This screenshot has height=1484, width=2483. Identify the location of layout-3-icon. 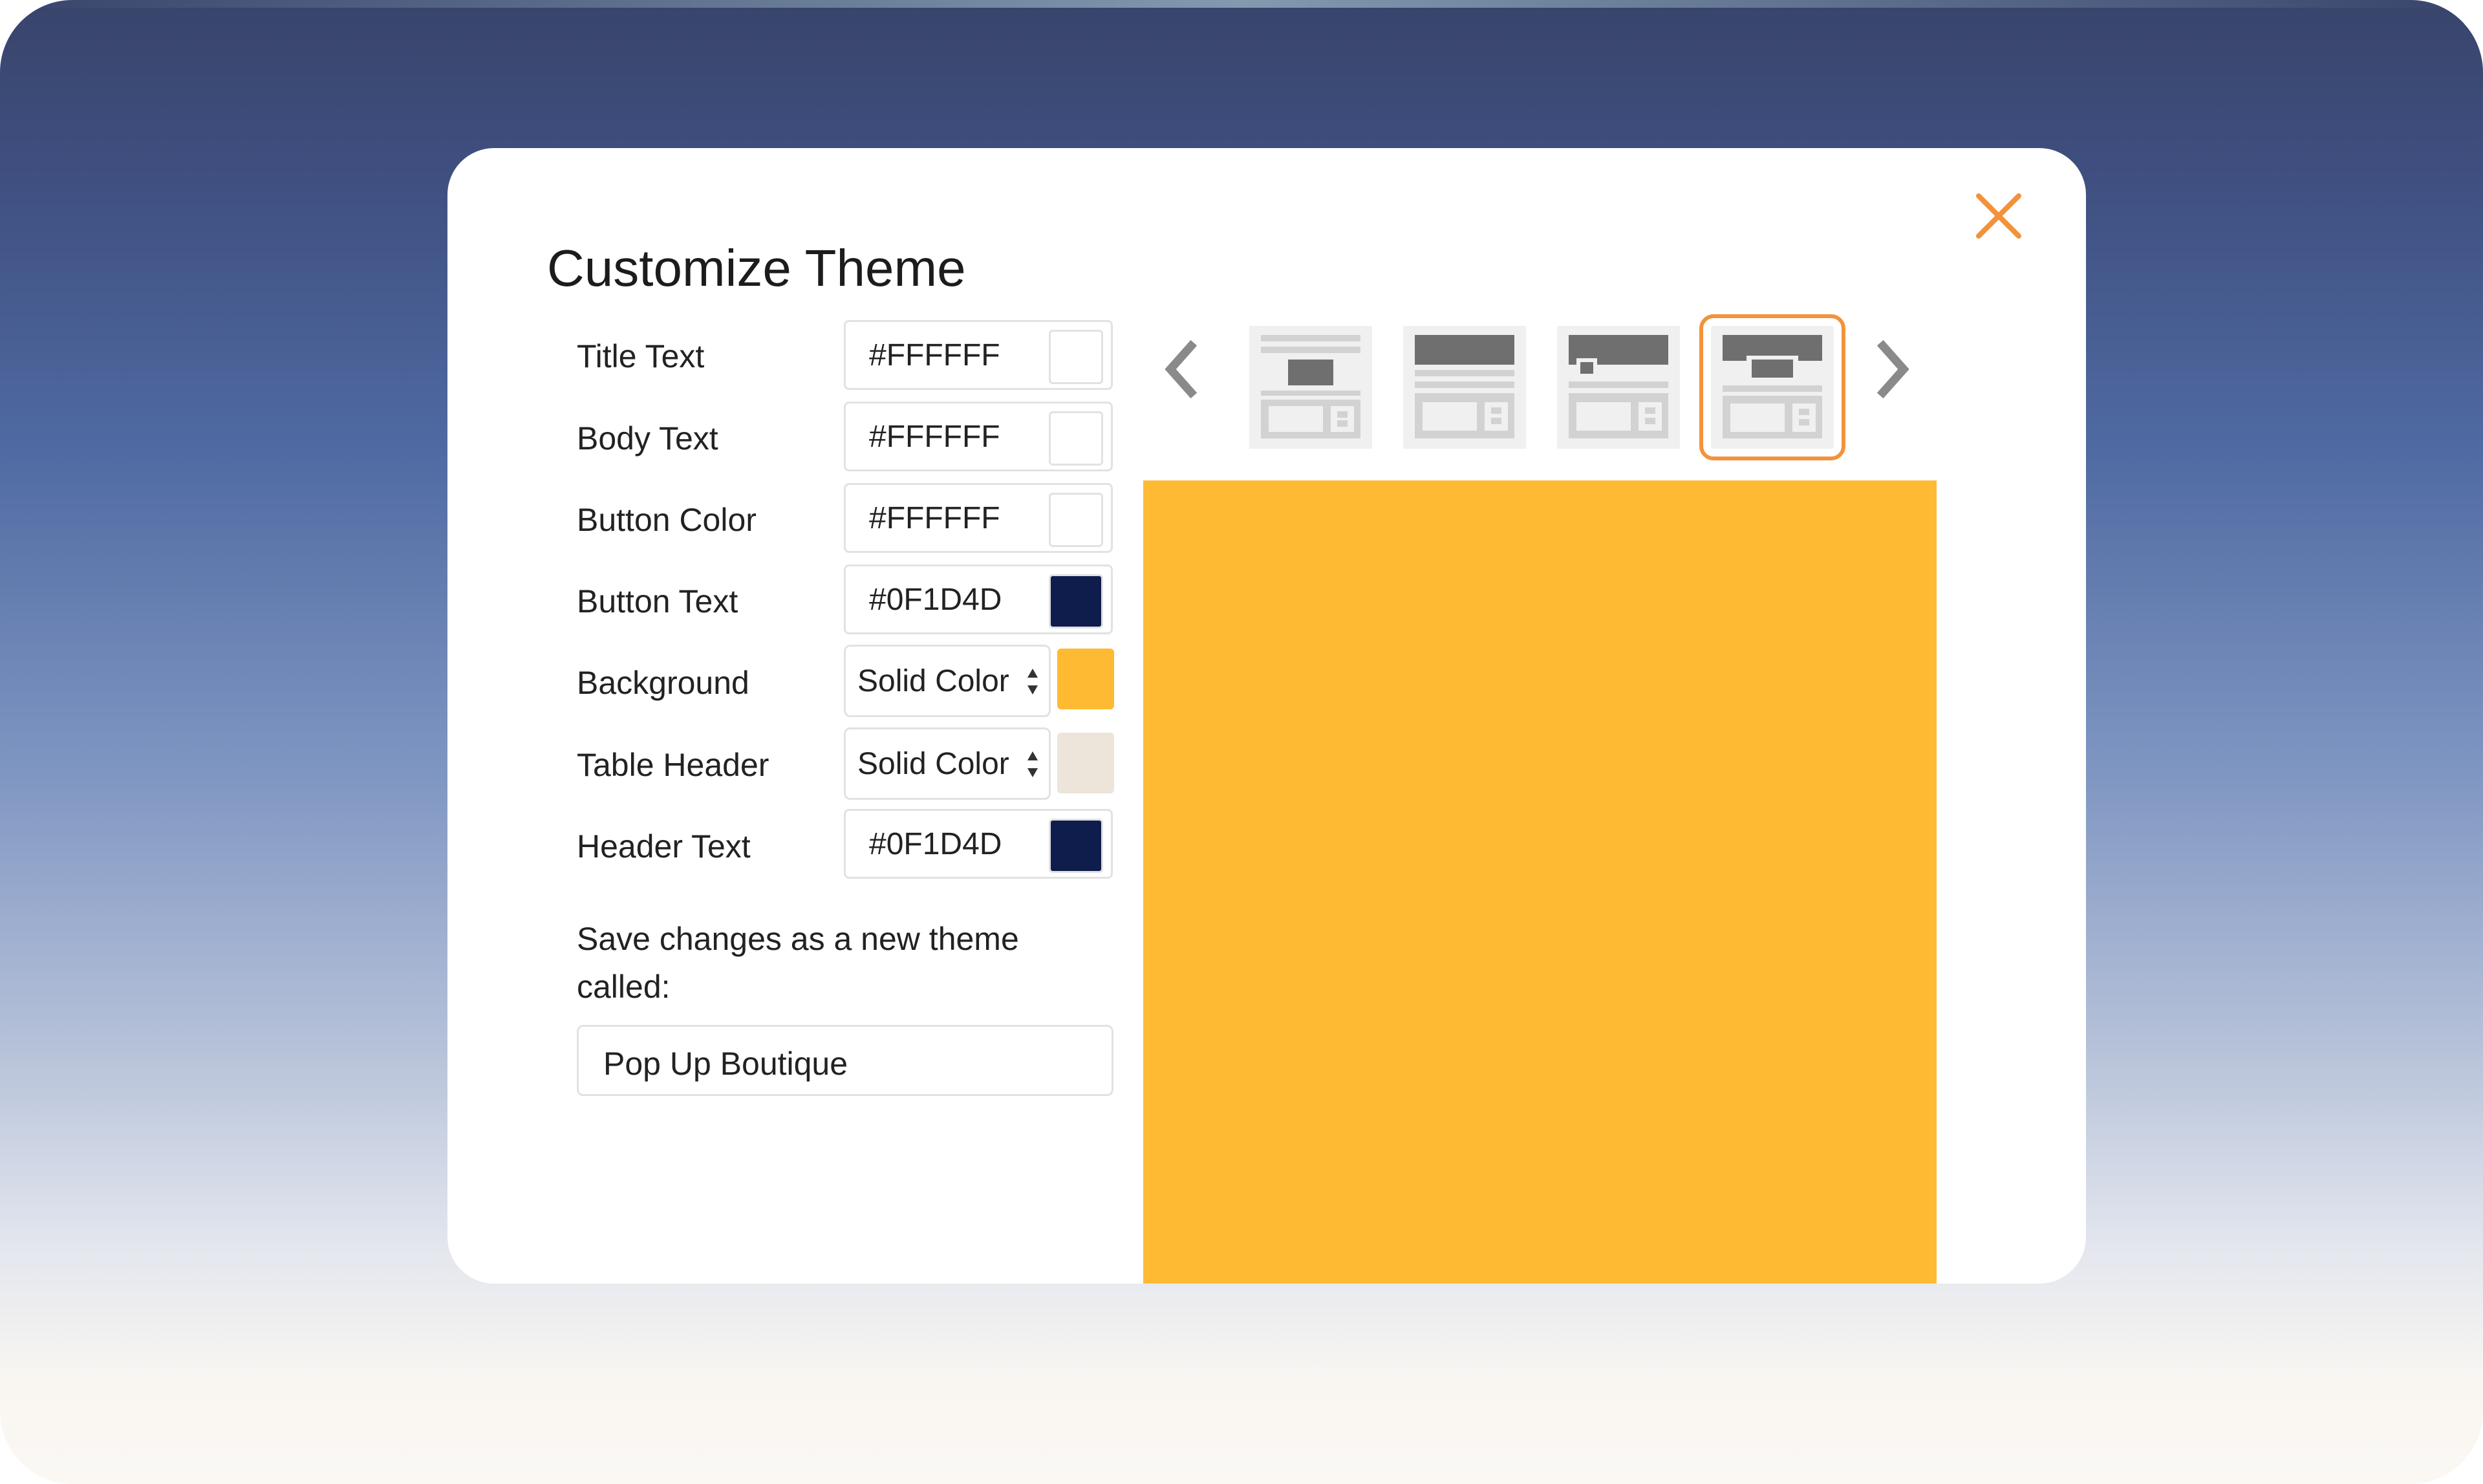
(1618, 386).